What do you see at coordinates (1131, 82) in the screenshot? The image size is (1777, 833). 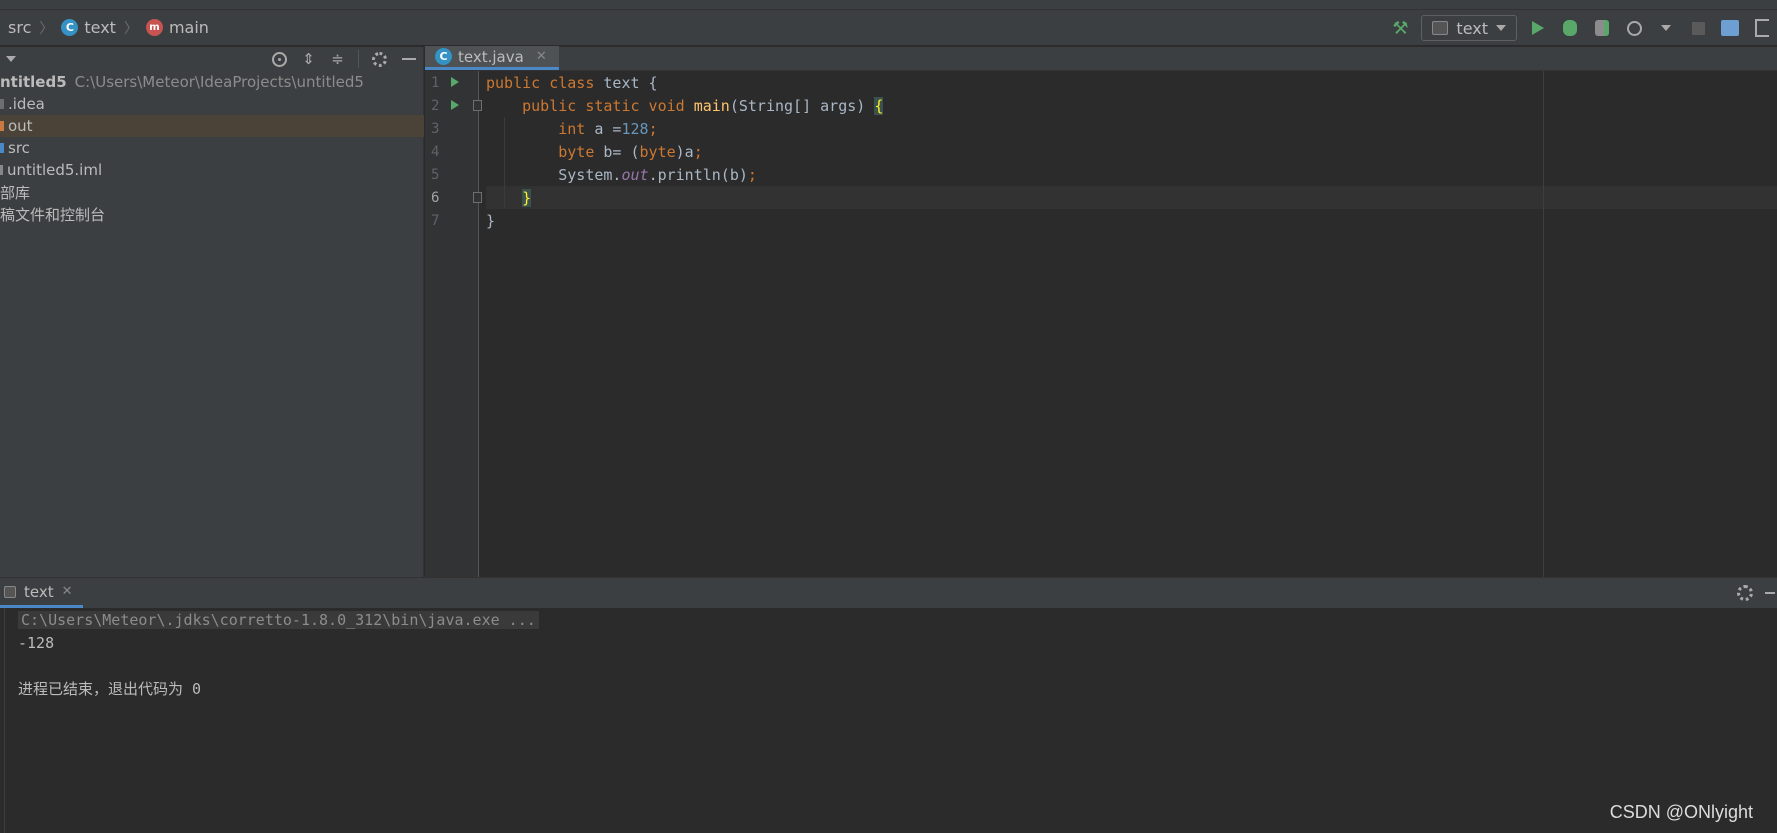 I see `code-line: public class text {` at bounding box center [1131, 82].